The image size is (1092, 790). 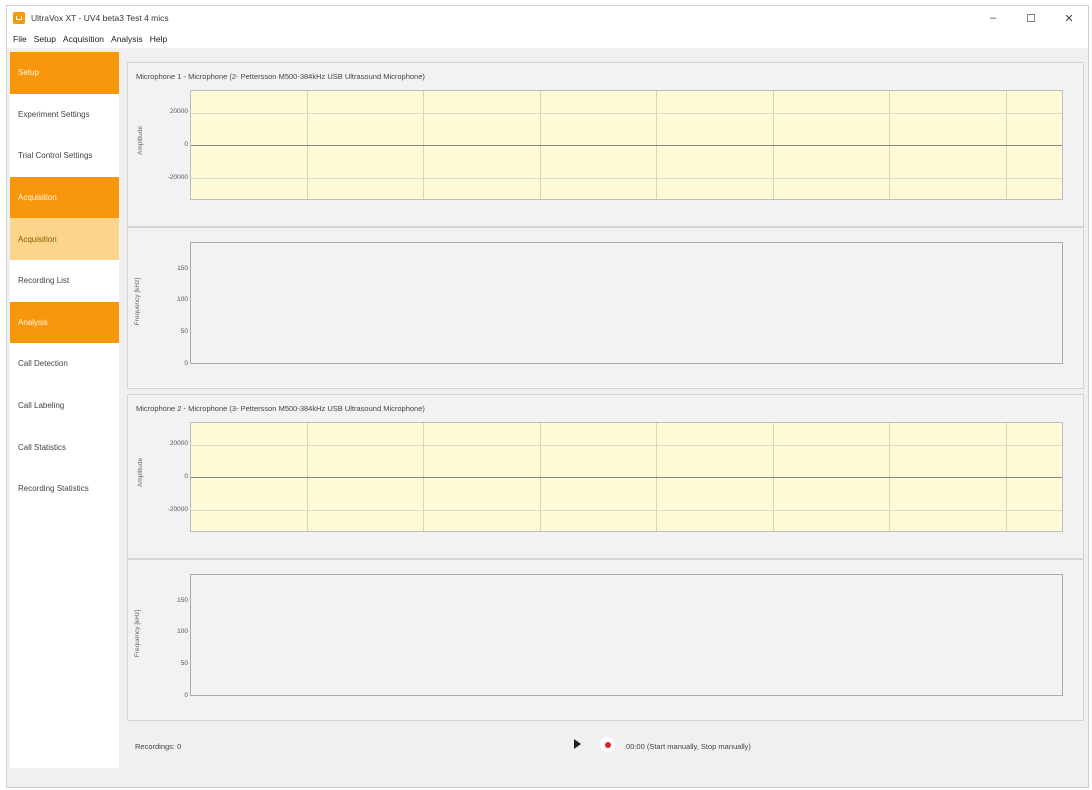 What do you see at coordinates (64, 73) in the screenshot?
I see `sidebar-header-setup: Setup` at bounding box center [64, 73].